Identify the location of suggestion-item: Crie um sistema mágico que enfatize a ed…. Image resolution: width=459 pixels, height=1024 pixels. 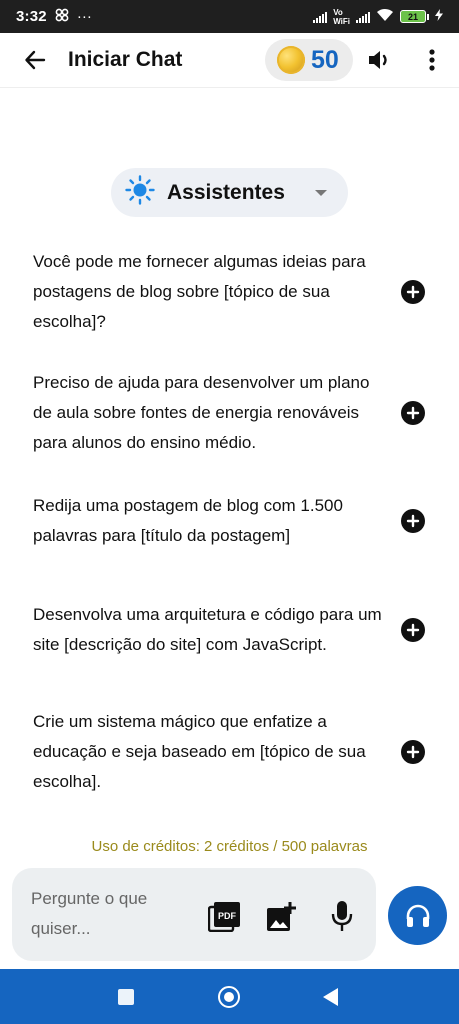
(246, 752).